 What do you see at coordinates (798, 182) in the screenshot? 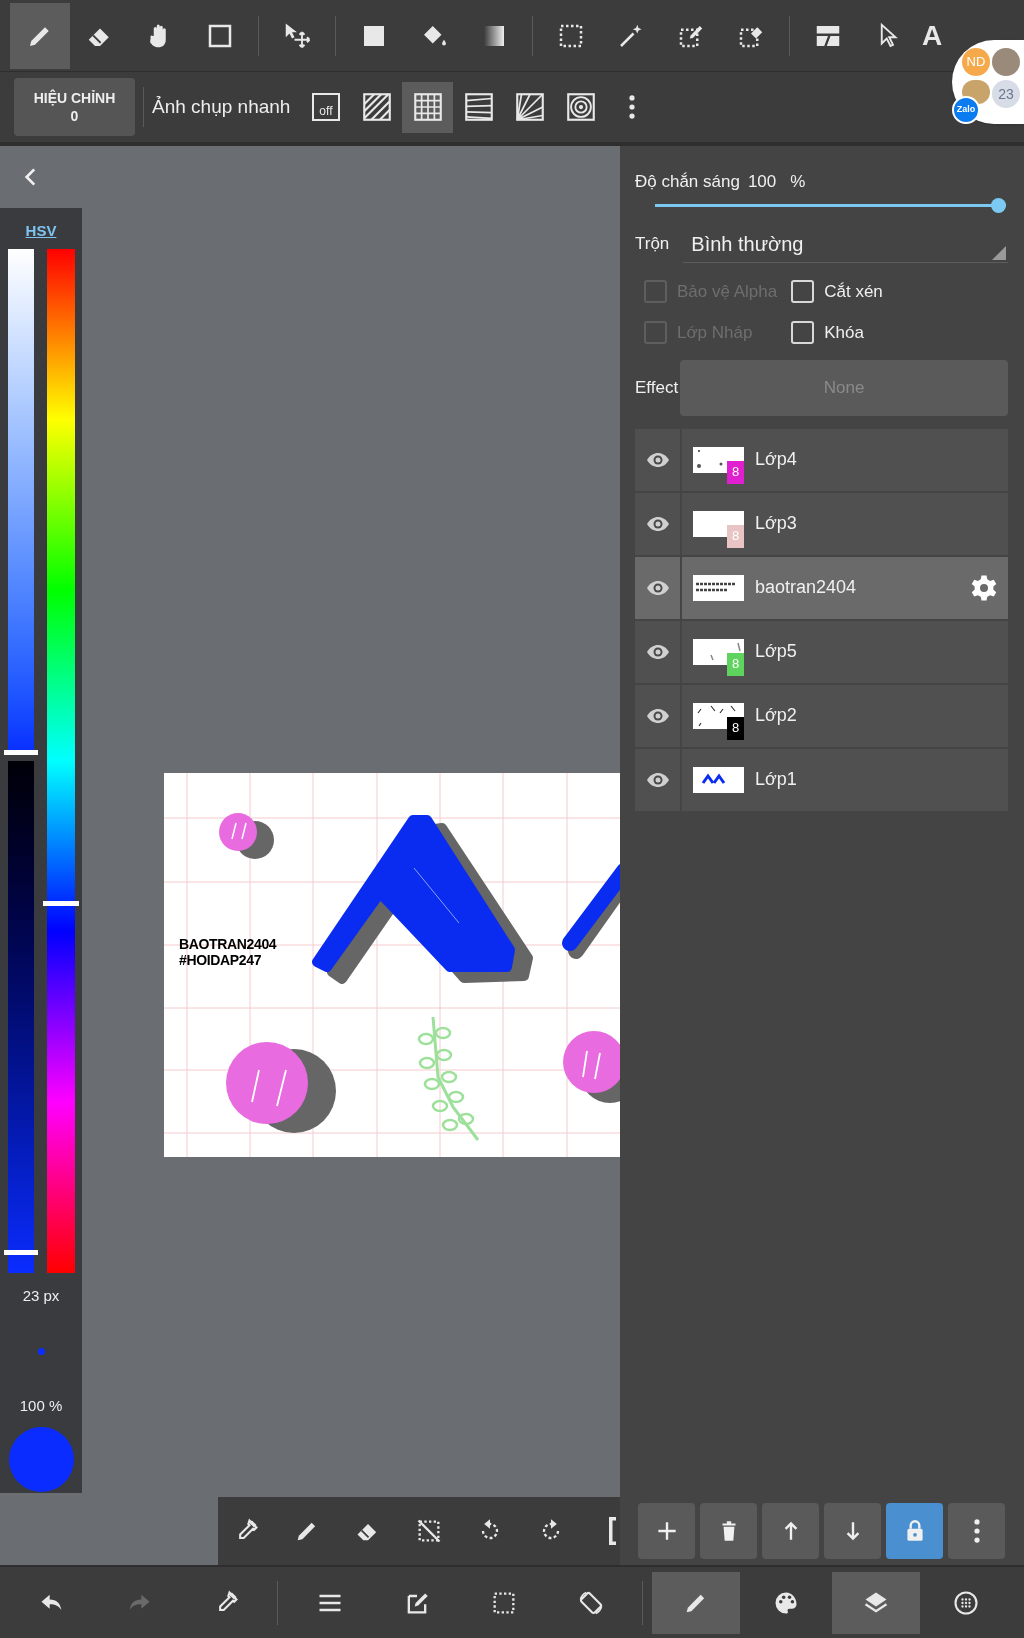
I see `opacity-unit: %` at bounding box center [798, 182].